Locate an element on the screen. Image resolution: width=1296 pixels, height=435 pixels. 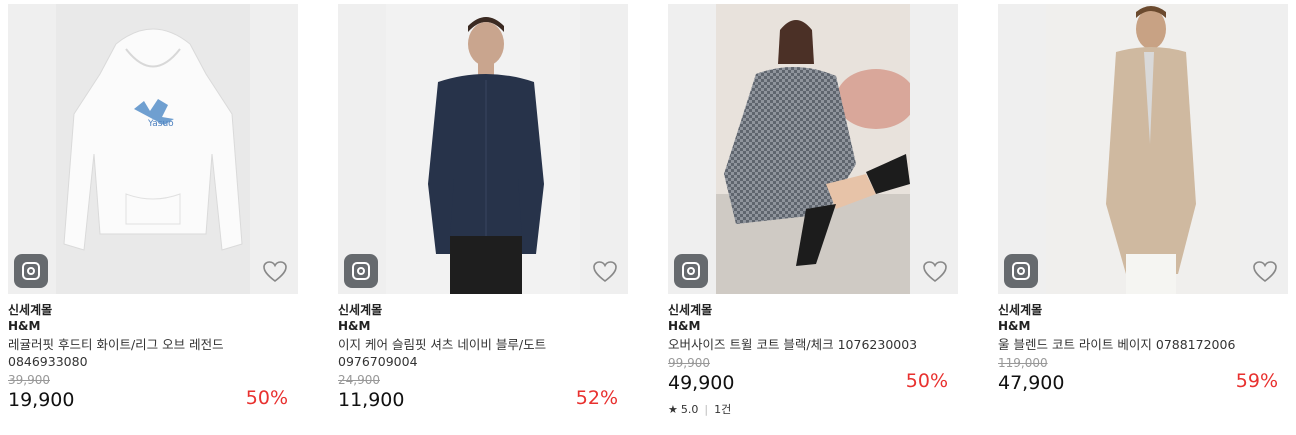
product-code: 0846933080 is located at coordinates (153, 361).